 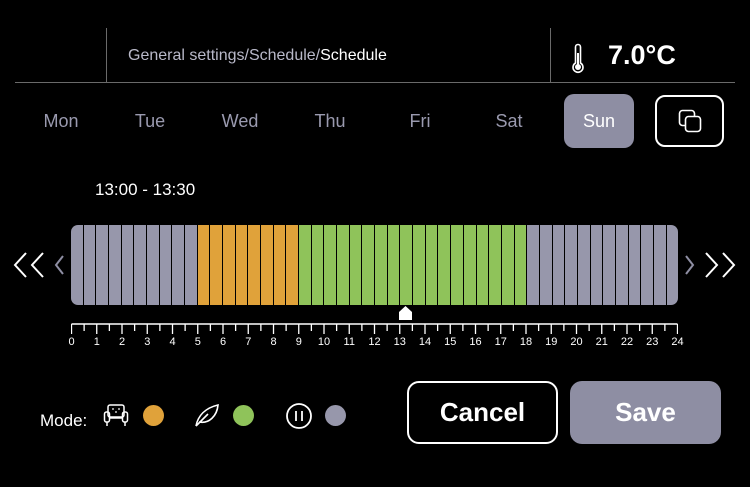 I want to click on current-slot-marker, so click(x=405, y=313).